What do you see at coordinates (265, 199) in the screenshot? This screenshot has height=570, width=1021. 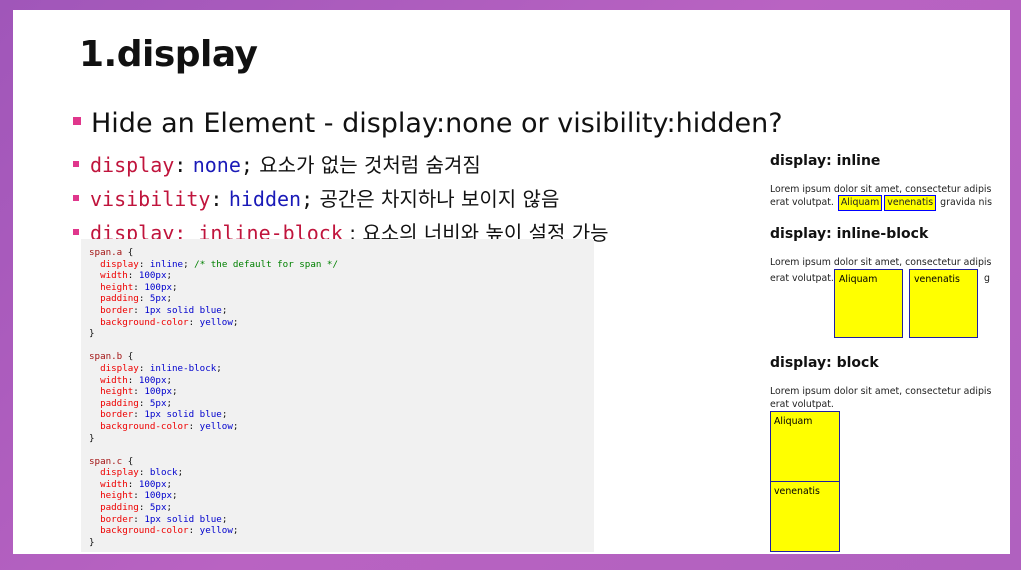 I see `bullet-value: hidden` at bounding box center [265, 199].